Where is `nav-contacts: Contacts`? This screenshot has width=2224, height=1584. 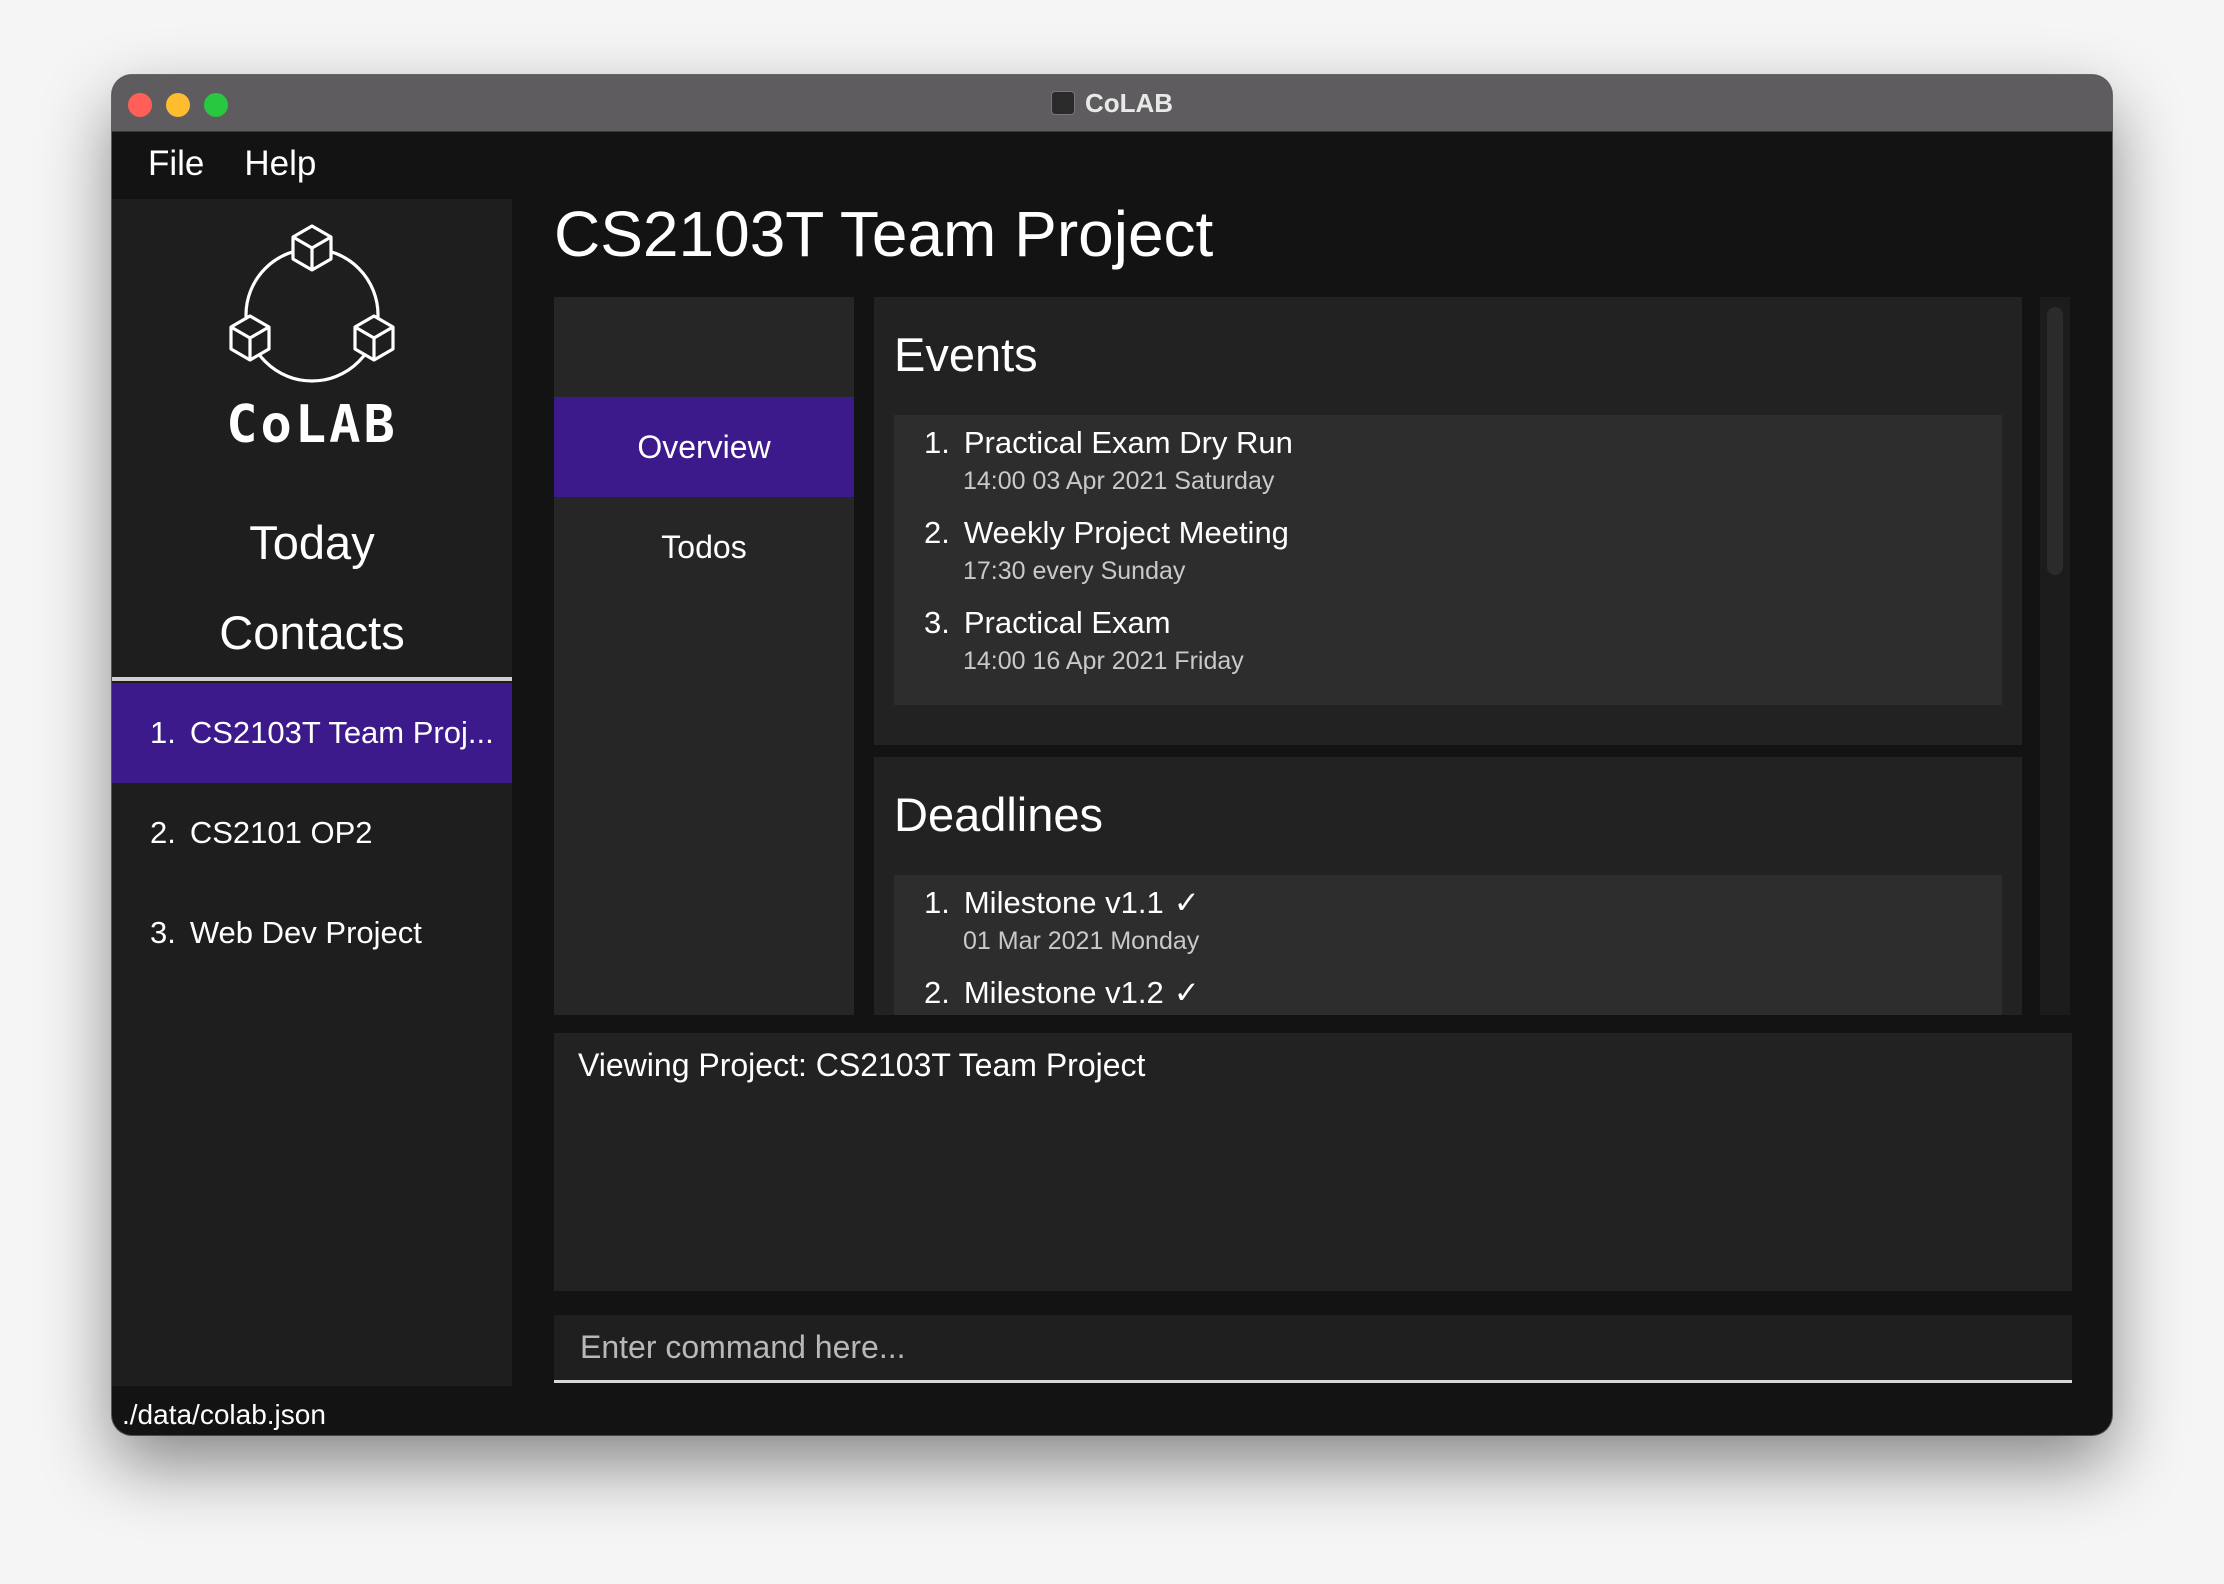
nav-contacts: Contacts is located at coordinates (312, 632).